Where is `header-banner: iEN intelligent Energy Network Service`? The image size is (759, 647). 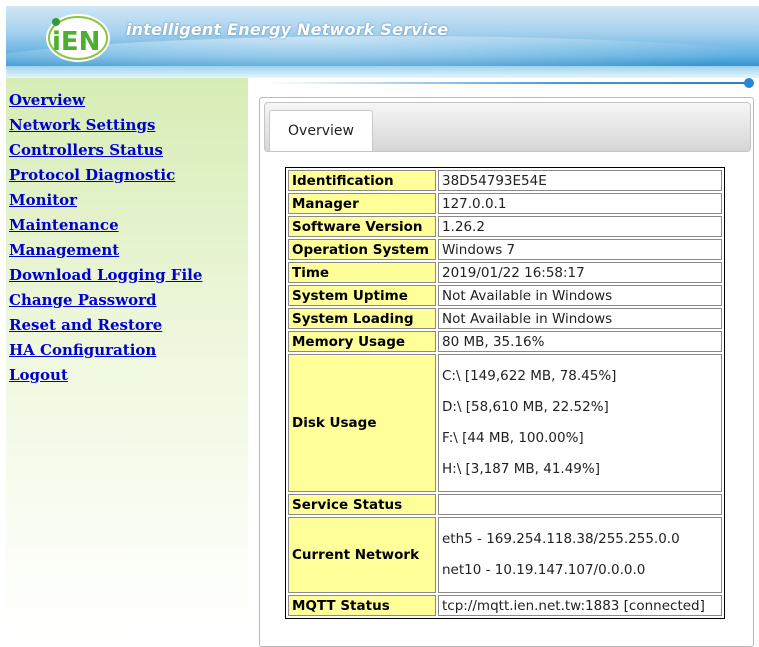
header-banner: iEN intelligent Energy Network Service is located at coordinates (382, 37).